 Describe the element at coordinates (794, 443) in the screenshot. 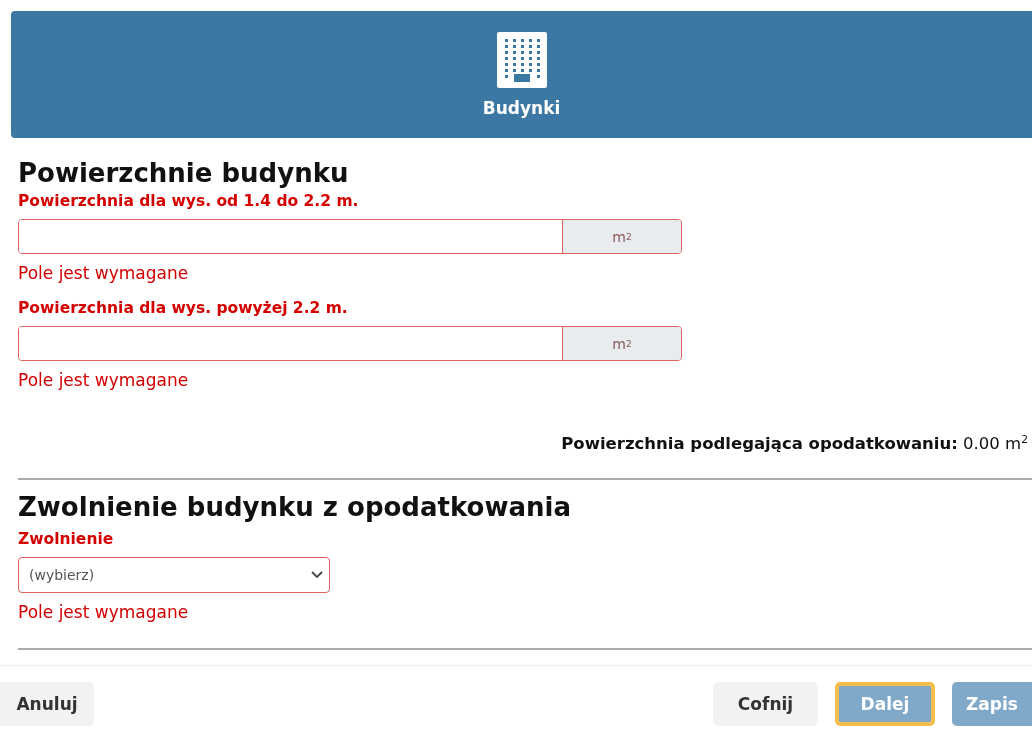

I see `taxable-area-summary: Powierzchnia podlegająca opodatkowaniu: 0.00 m$^{2}$` at that location.